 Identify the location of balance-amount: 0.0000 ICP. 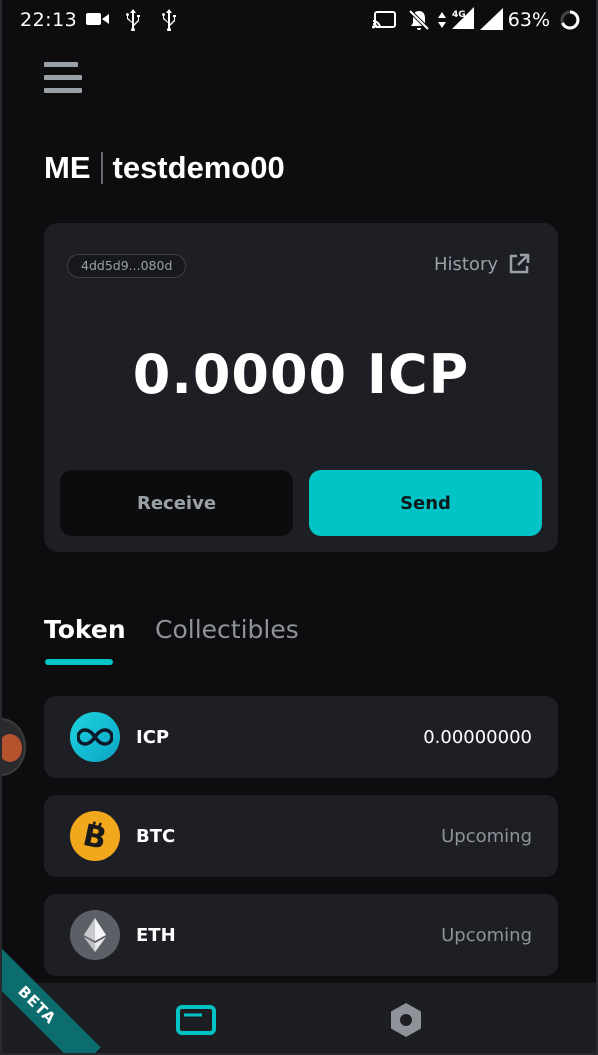
(301, 374).